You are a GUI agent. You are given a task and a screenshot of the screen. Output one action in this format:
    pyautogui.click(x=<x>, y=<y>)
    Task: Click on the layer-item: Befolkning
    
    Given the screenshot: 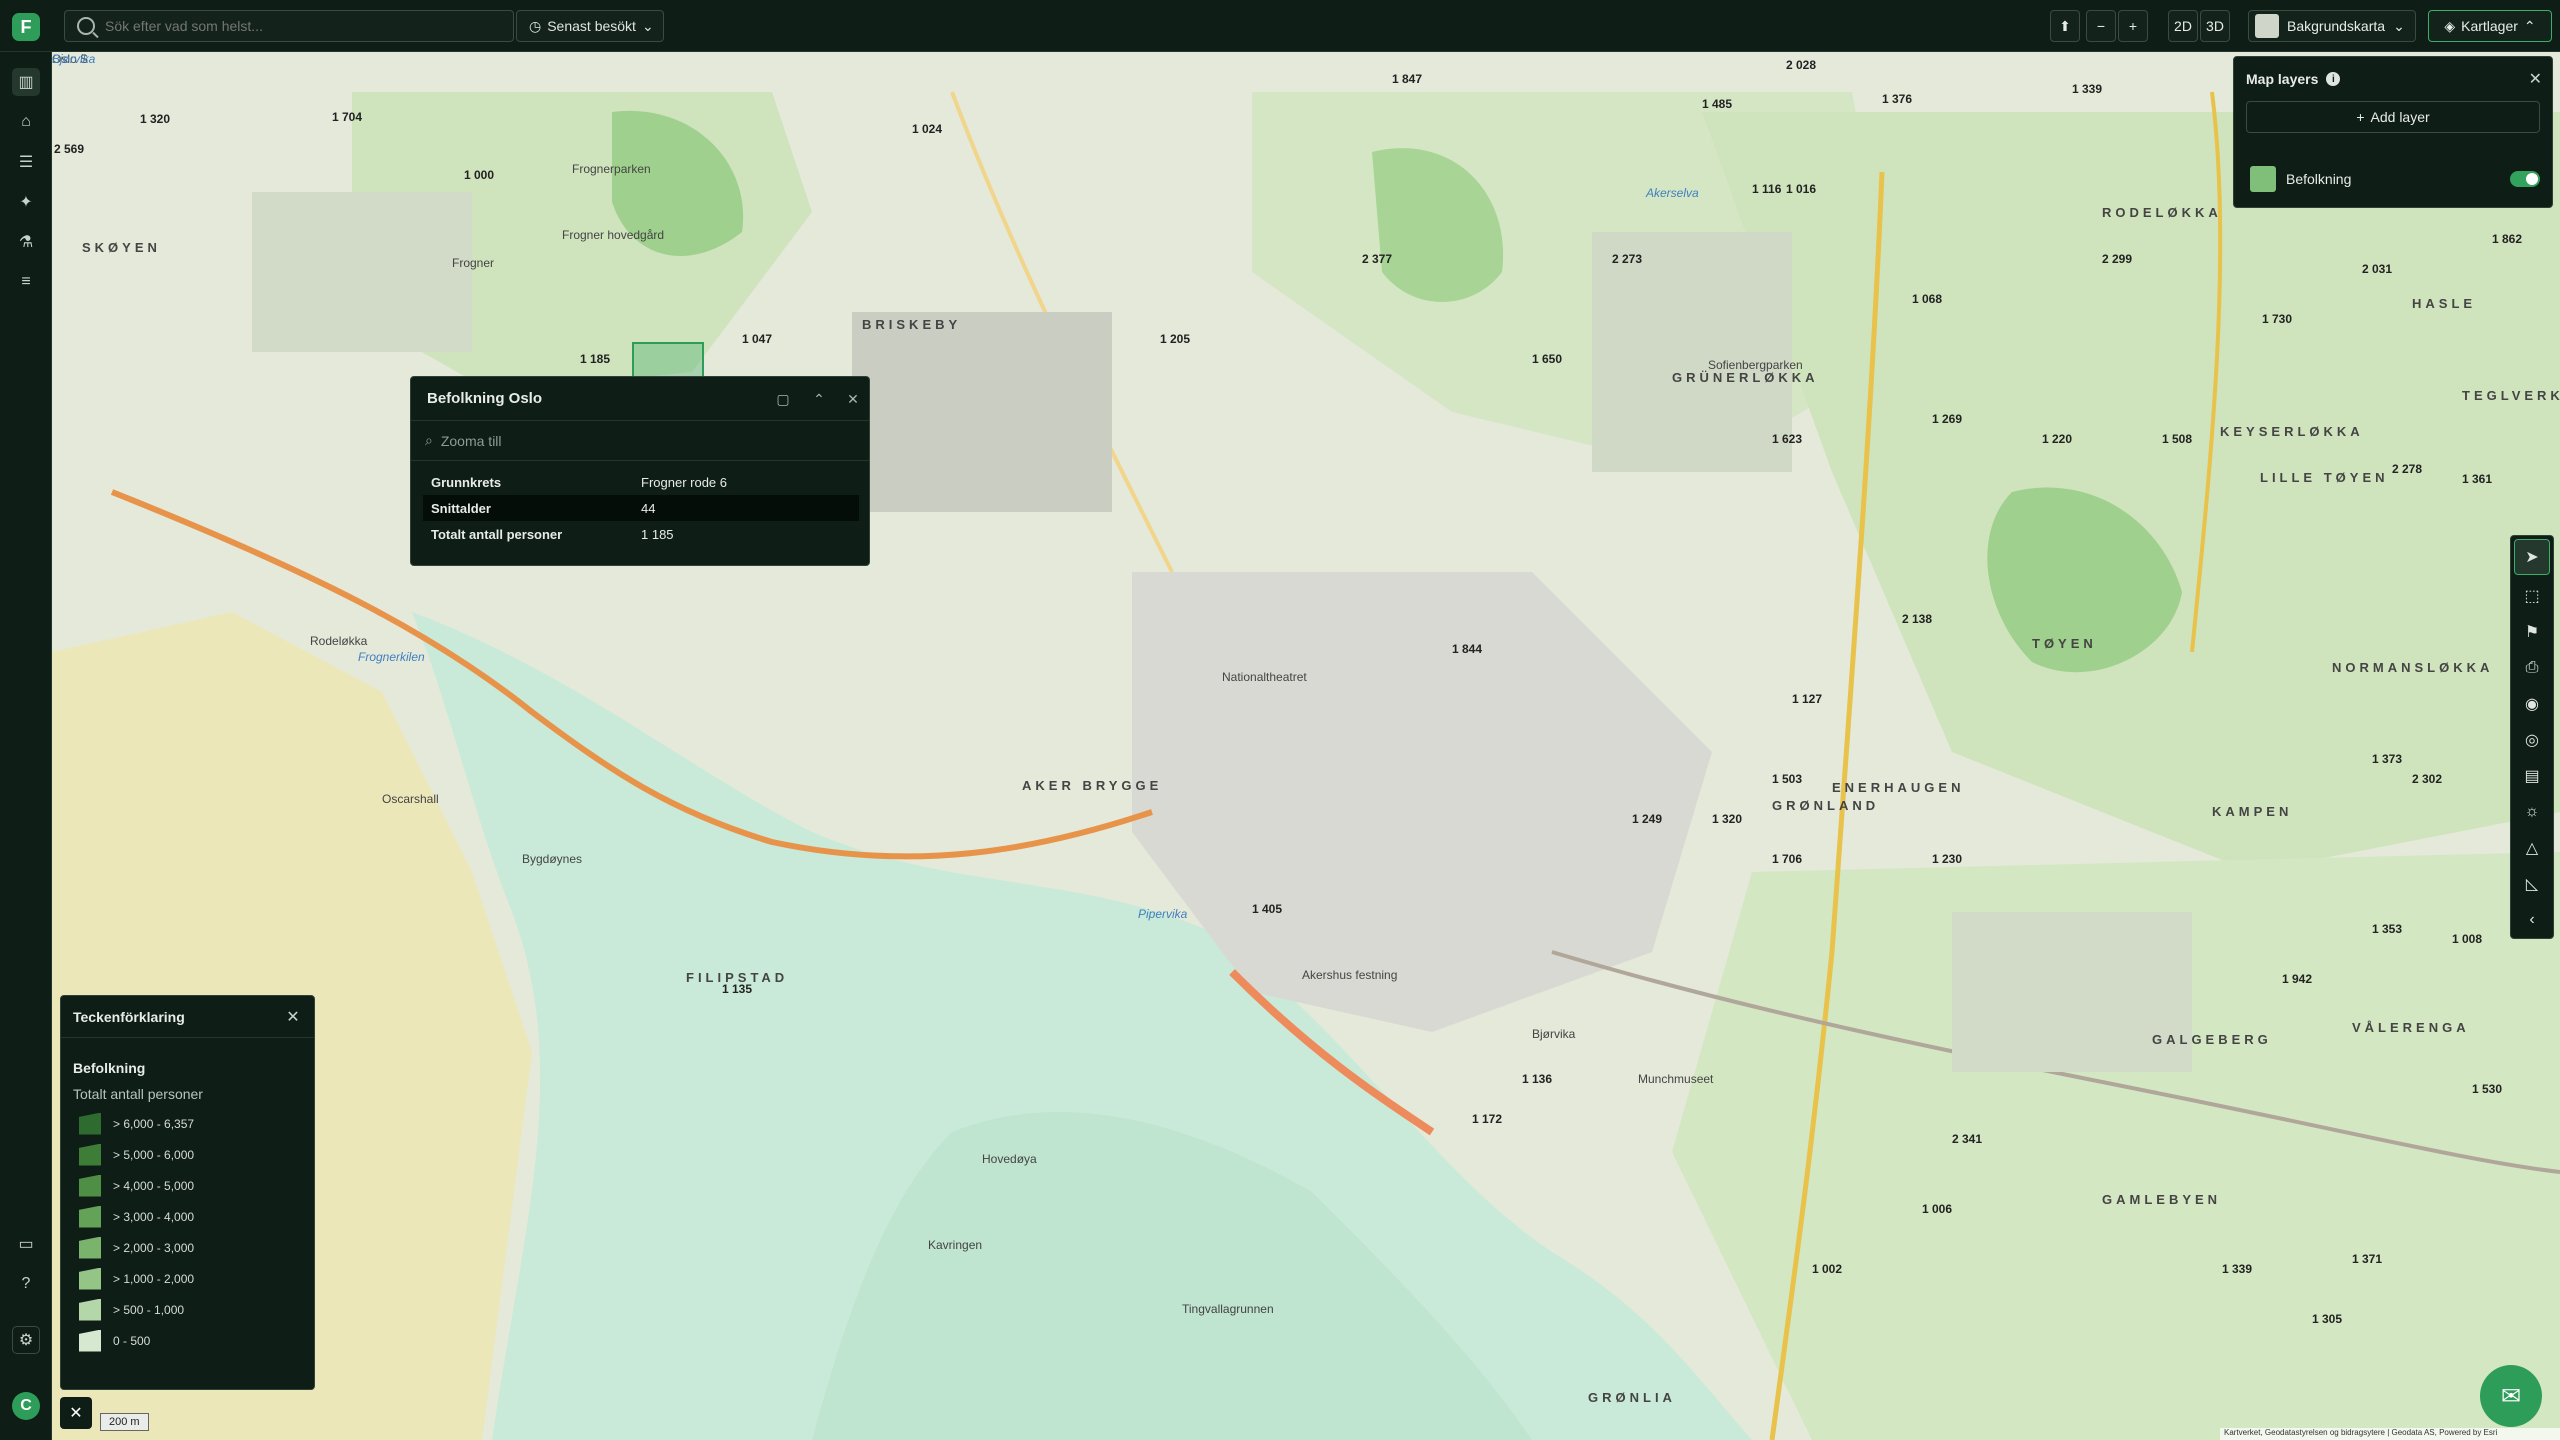 What is the action you would take?
    pyautogui.click(x=2394, y=179)
    